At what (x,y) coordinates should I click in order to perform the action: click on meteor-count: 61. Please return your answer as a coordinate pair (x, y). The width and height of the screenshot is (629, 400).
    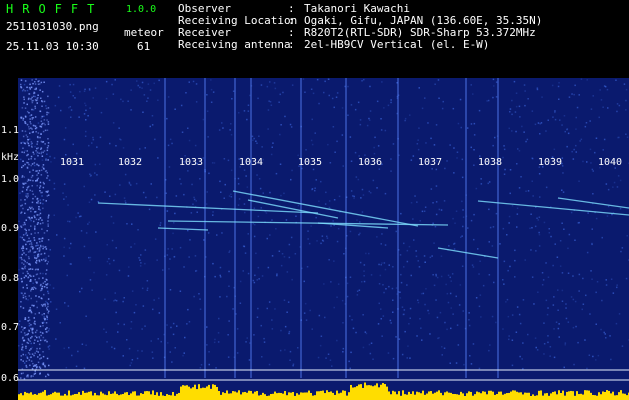
    Looking at the image, I should click on (144, 46).